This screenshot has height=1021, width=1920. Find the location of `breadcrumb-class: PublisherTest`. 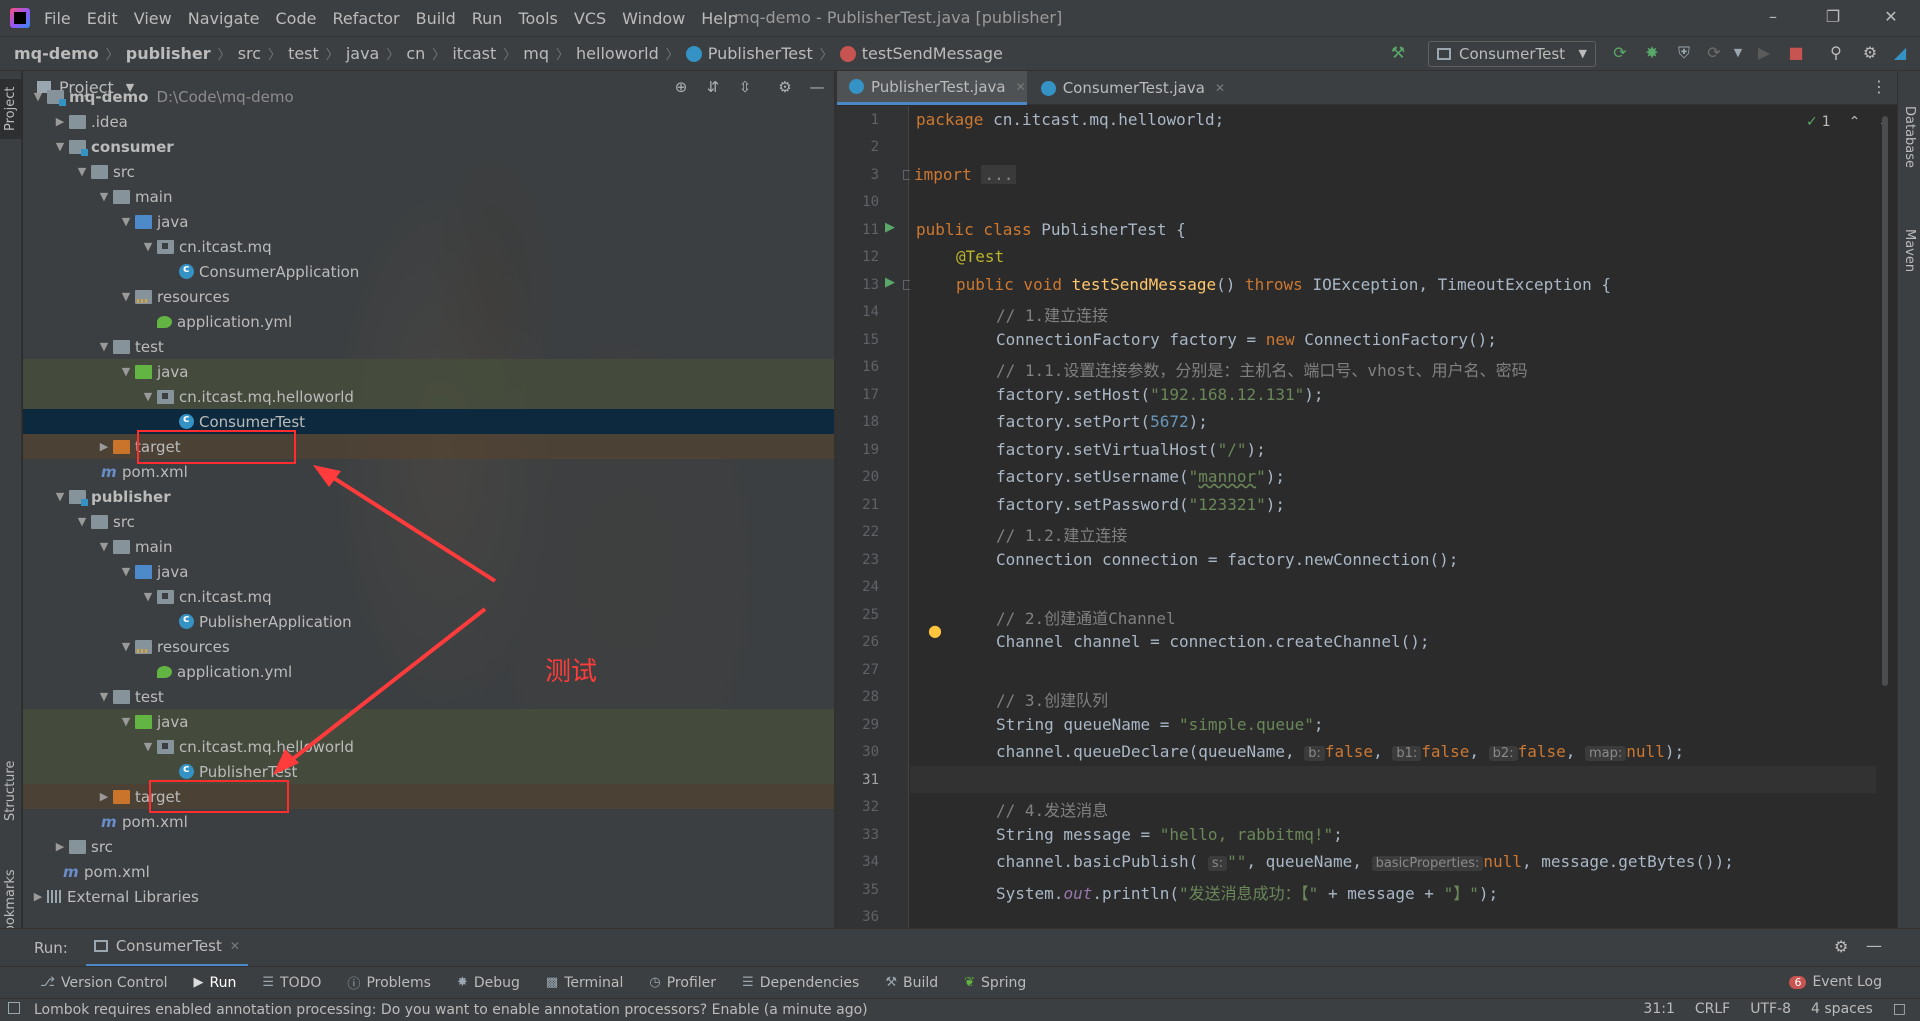

breadcrumb-class: PublisherTest is located at coordinates (760, 53).